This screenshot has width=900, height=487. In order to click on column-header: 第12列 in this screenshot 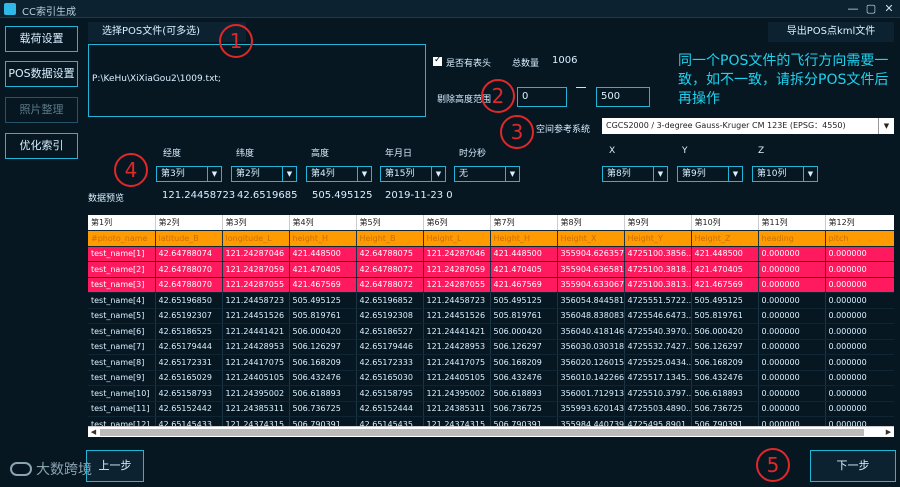, I will do `click(859, 223)`.